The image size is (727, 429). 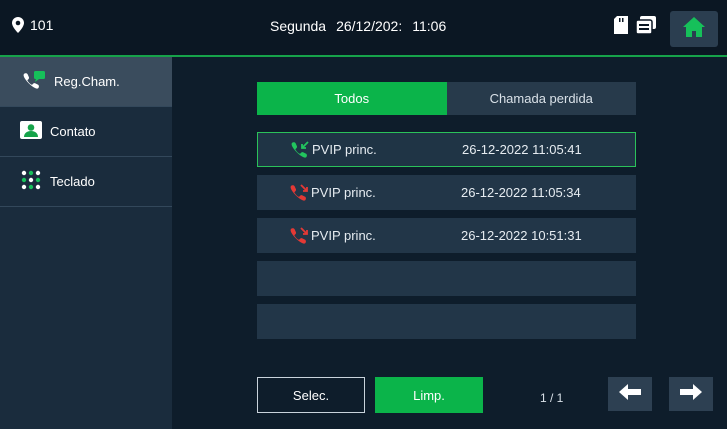 What do you see at coordinates (352, 98) in the screenshot?
I see `tab-all: Todos` at bounding box center [352, 98].